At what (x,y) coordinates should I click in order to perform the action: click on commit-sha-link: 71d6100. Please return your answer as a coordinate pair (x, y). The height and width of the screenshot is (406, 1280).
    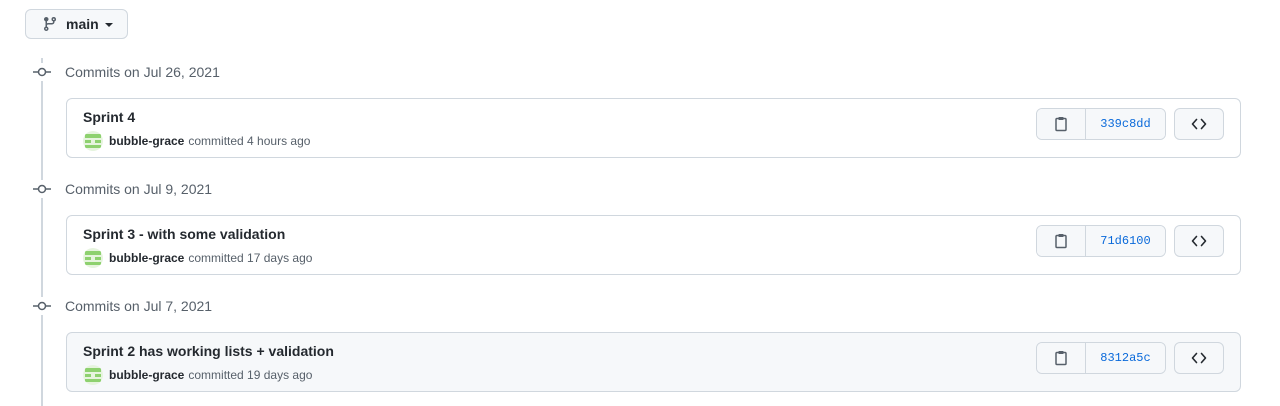
    Looking at the image, I should click on (1125, 241).